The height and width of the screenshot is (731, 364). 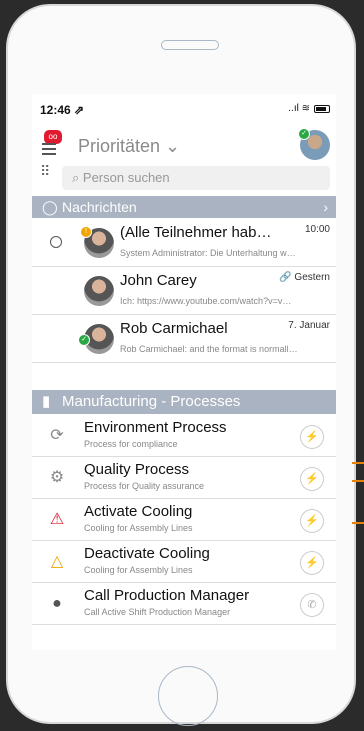 I want to click on search-bar: ⠿ ⌕ Person suchen, so click(x=185, y=177).